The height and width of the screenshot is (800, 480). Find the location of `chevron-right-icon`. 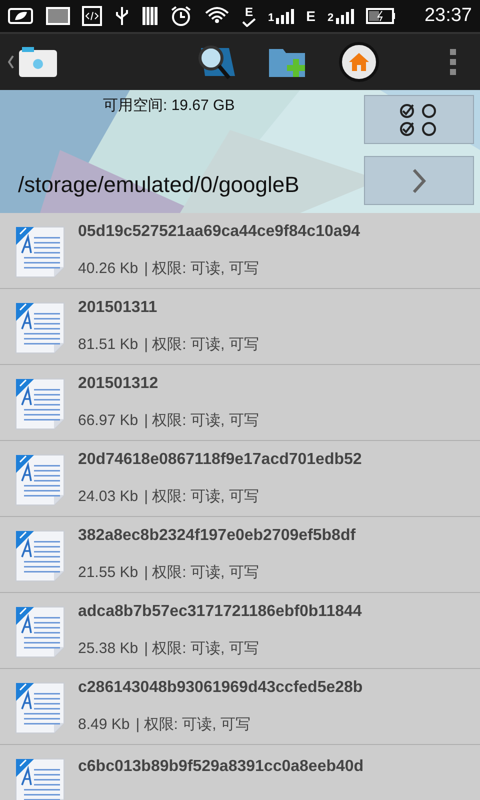

chevron-right-icon is located at coordinates (419, 181).